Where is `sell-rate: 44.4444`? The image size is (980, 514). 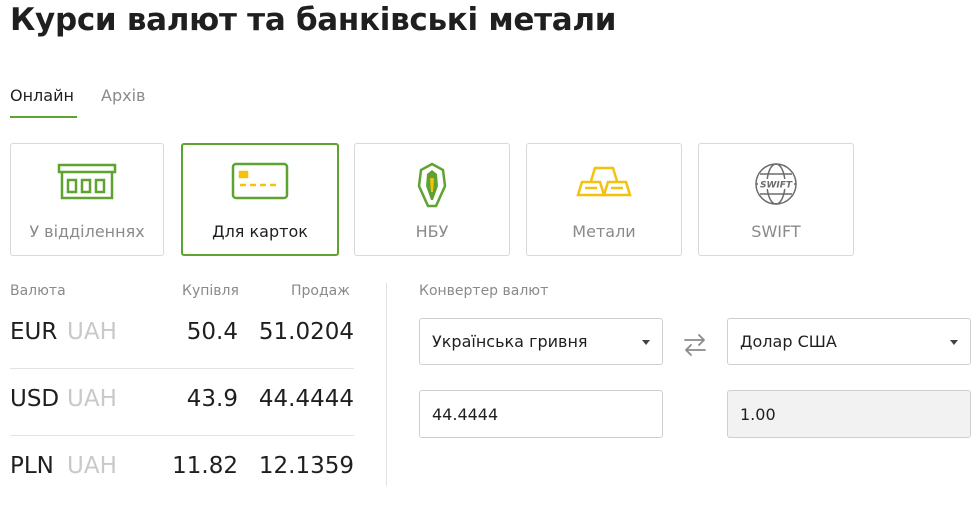
sell-rate: 44.4444 is located at coordinates (306, 399).